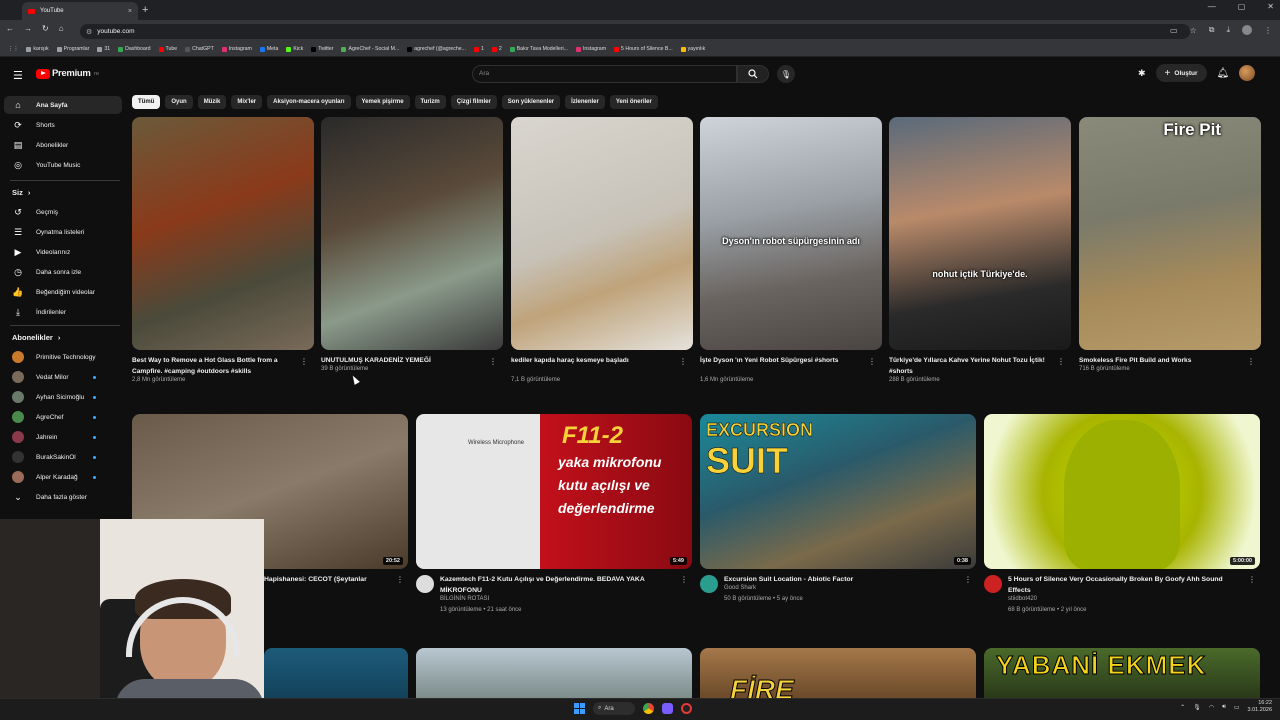 Image resolution: width=1280 pixels, height=720 pixels. What do you see at coordinates (585, 102) in the screenshot?
I see `filter-chip: İzlenenler` at bounding box center [585, 102].